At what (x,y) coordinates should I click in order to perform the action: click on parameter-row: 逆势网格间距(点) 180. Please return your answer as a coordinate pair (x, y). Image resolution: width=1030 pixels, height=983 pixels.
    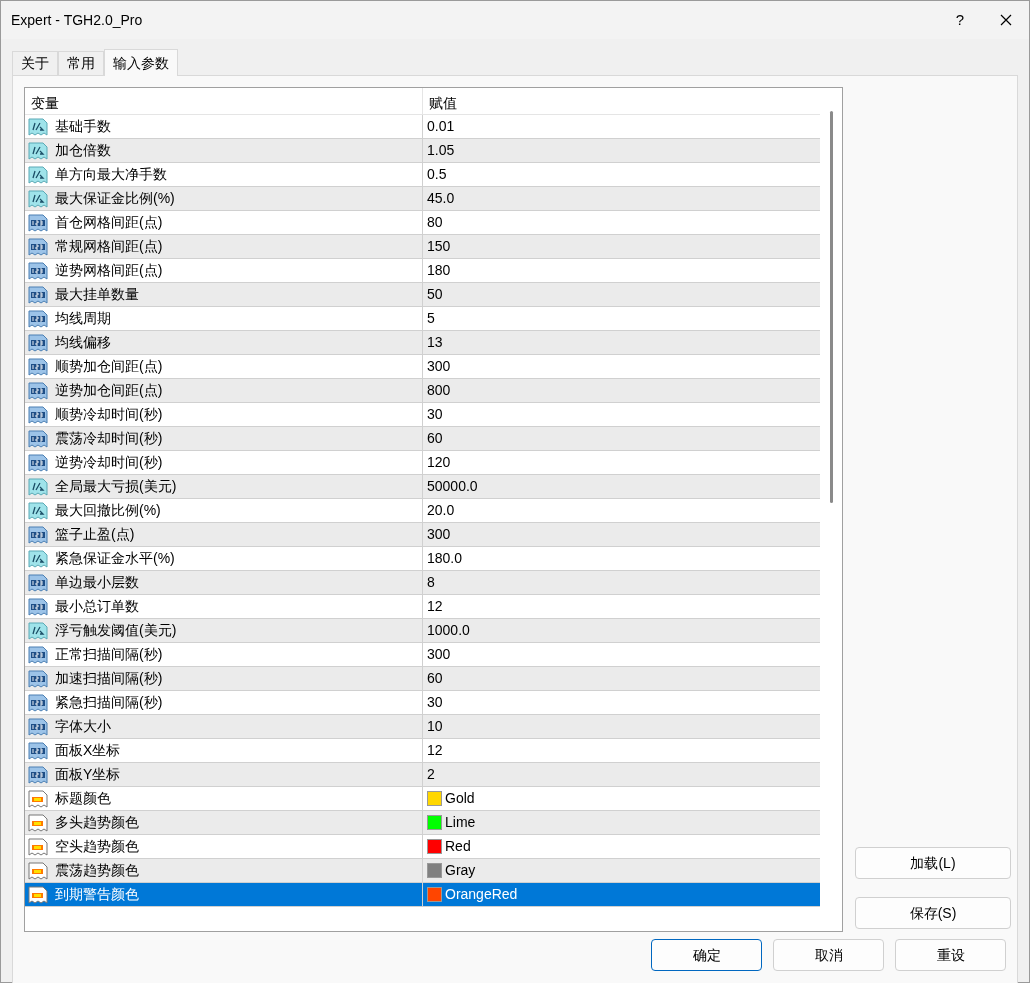
    Looking at the image, I should click on (422, 271).